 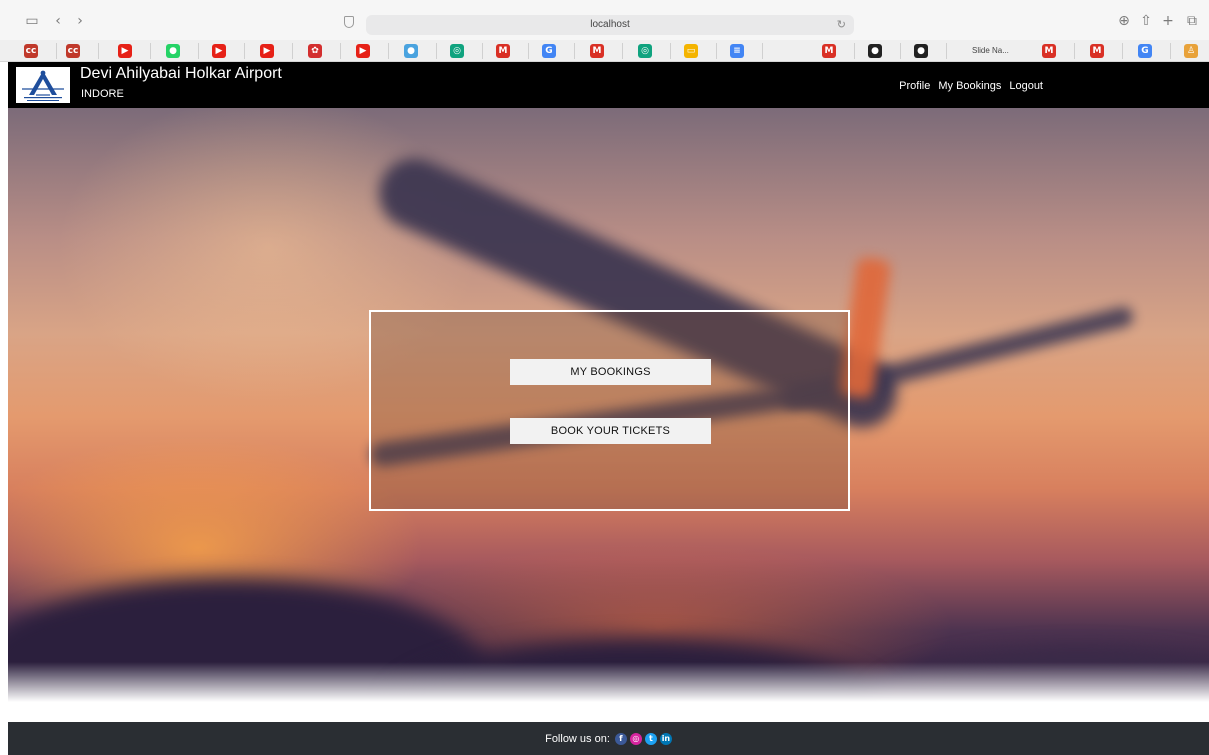 What do you see at coordinates (1124, 21) in the screenshot?
I see `download-icon: ⊕` at bounding box center [1124, 21].